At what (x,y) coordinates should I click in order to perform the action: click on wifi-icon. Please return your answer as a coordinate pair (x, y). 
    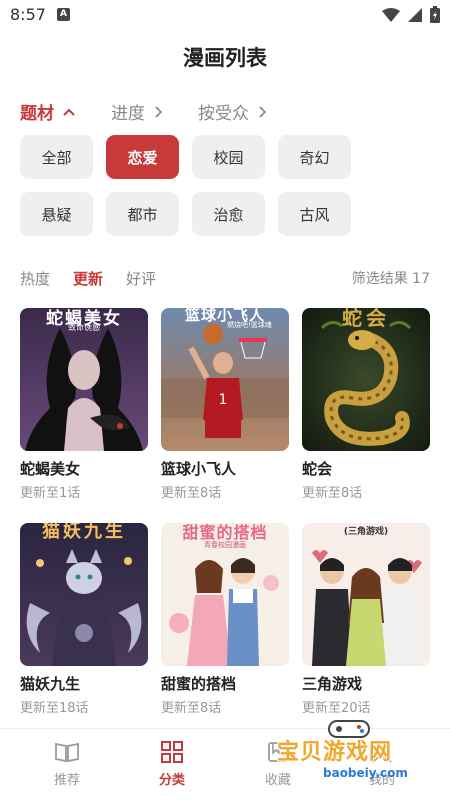
    Looking at the image, I should click on (391, 14).